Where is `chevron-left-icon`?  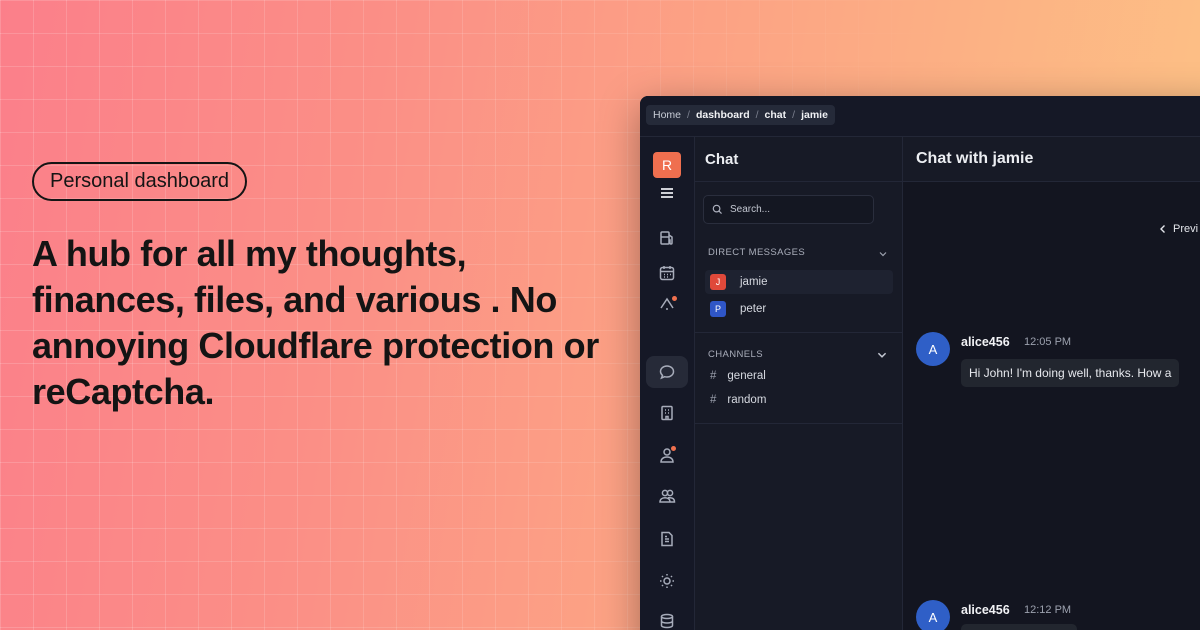
chevron-left-icon is located at coordinates (1162, 229).